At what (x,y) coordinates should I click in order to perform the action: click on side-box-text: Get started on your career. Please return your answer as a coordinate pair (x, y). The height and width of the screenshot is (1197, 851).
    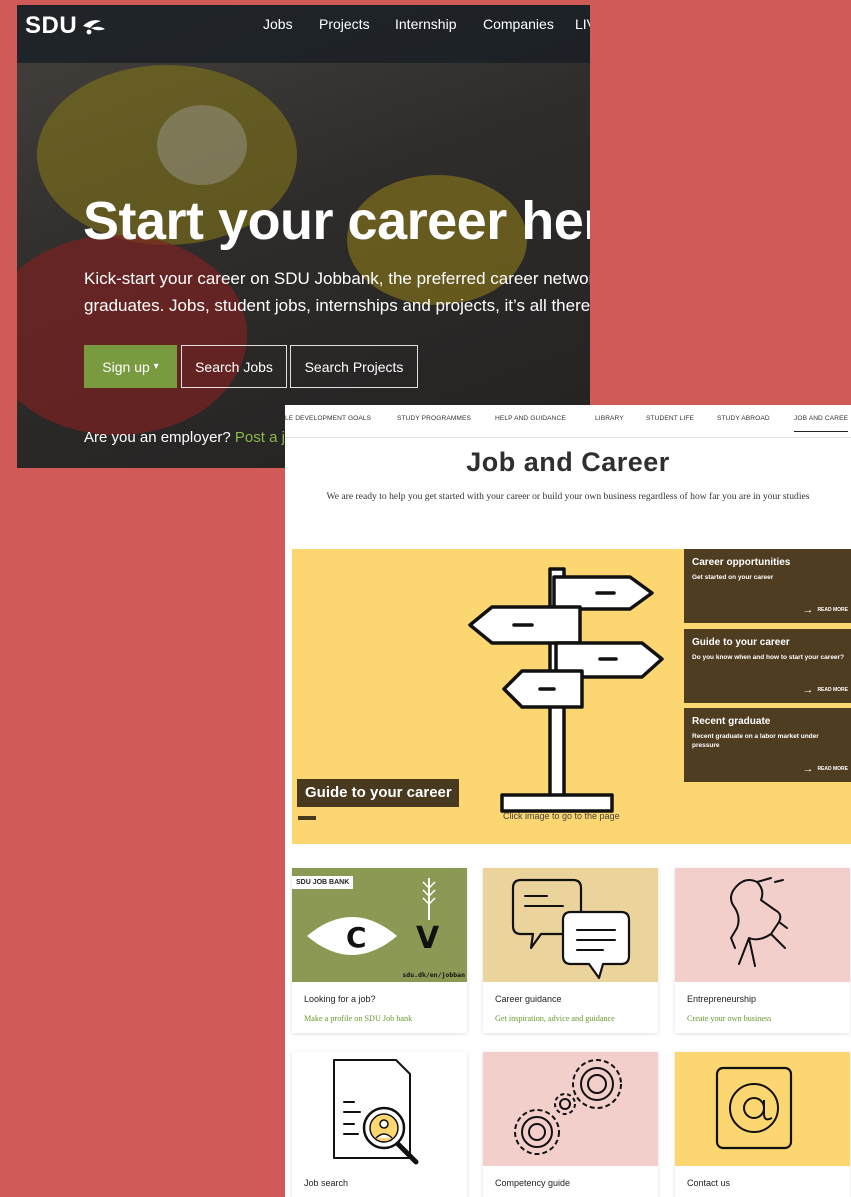
    Looking at the image, I should click on (733, 577).